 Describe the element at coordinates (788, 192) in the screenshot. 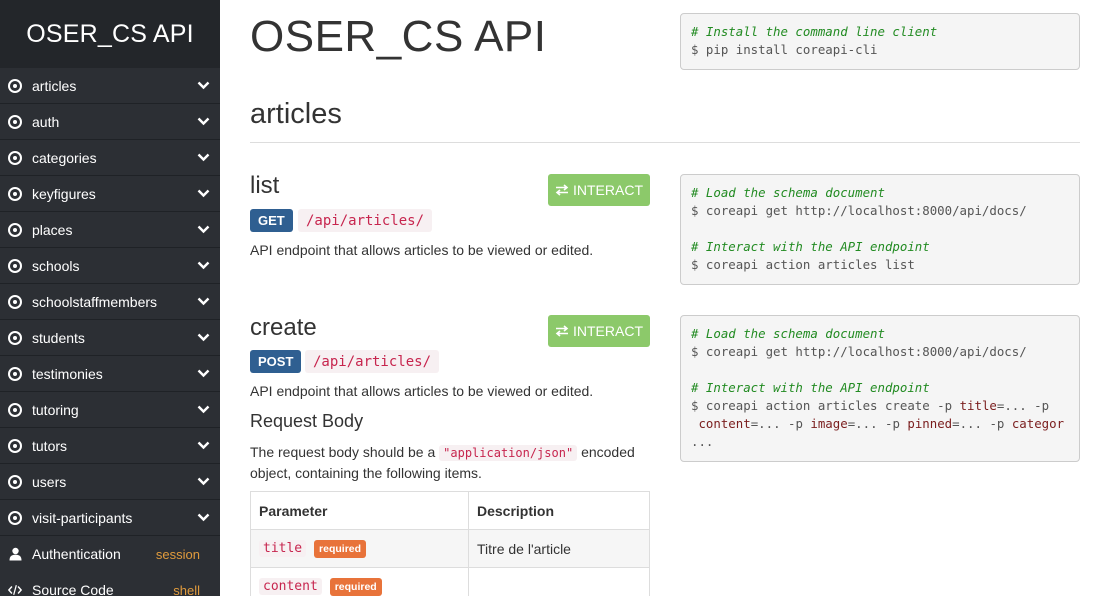

I see `code-comment: # Load the schema document` at that location.